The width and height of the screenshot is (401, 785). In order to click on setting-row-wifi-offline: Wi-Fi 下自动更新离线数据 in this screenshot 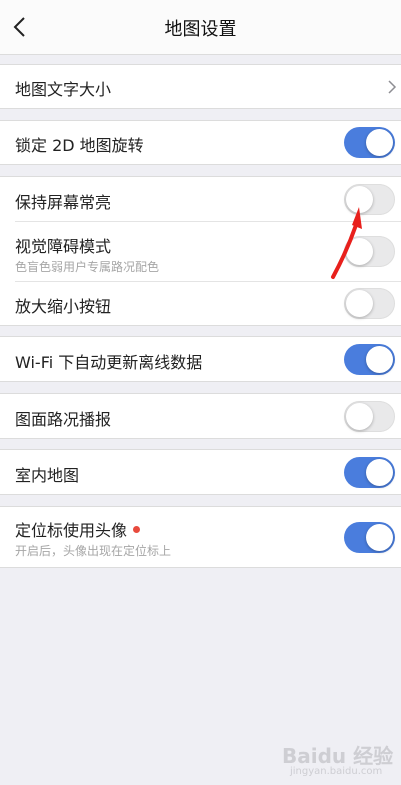, I will do `click(200, 359)`.